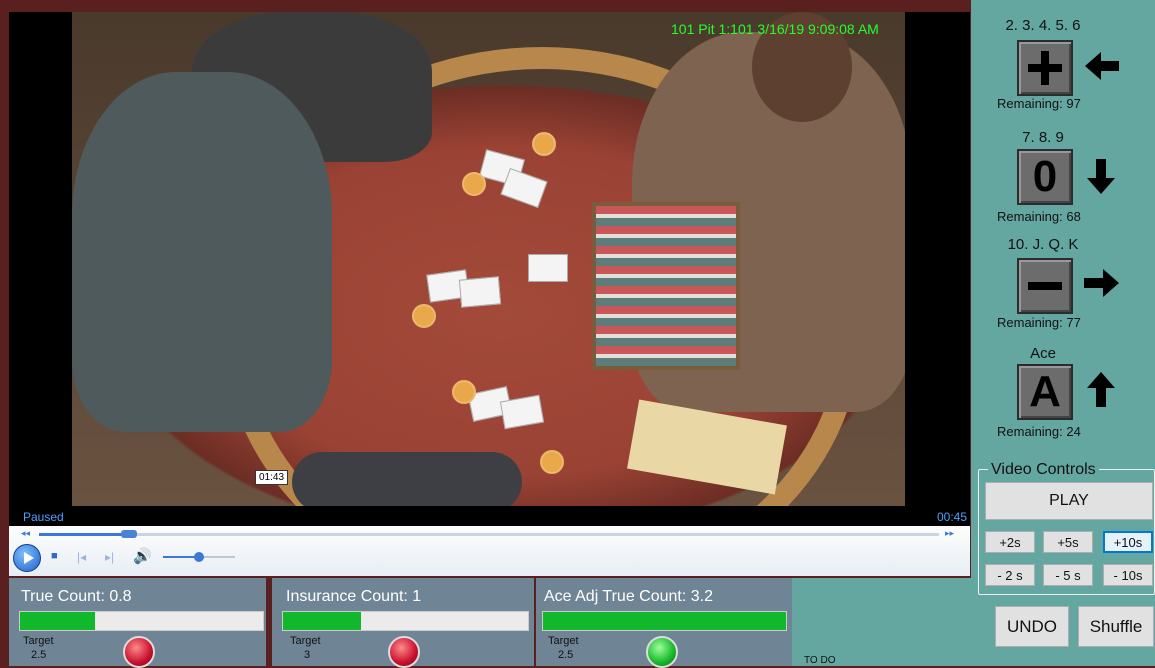 Image resolution: width=1155 pixels, height=668 pixels. Describe the element at coordinates (1010, 542) in the screenshot. I see `forward-2s-button: +2s` at that location.